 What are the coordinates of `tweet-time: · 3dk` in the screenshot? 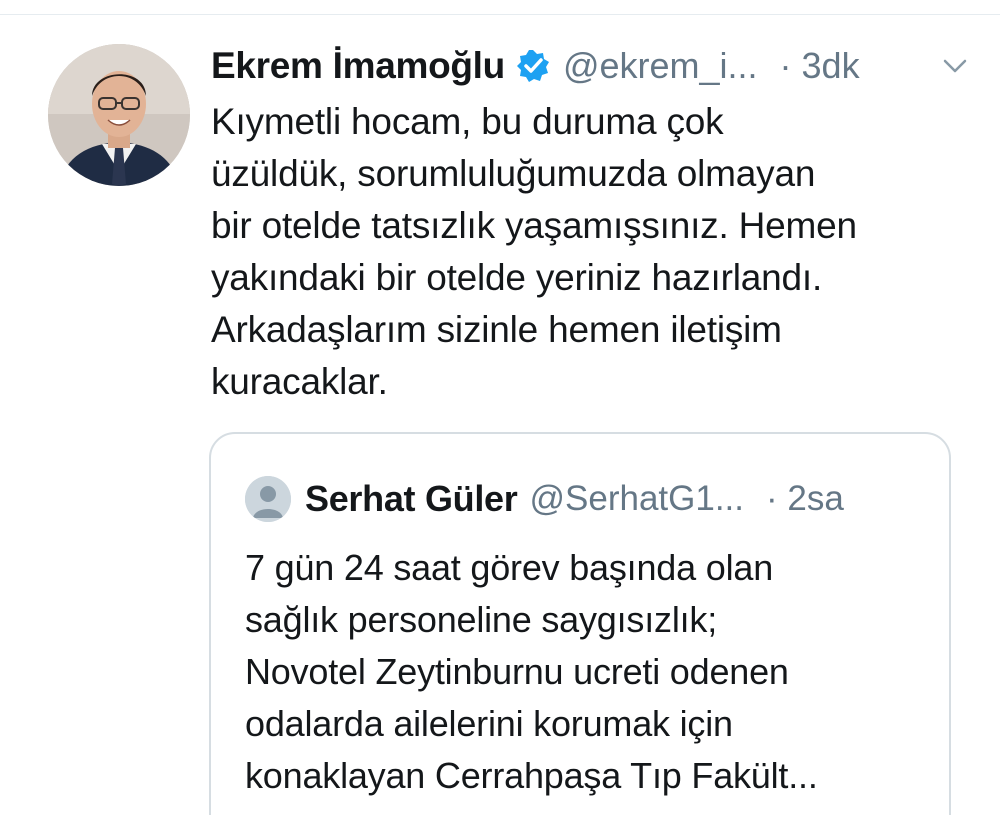 It's located at (820, 66).